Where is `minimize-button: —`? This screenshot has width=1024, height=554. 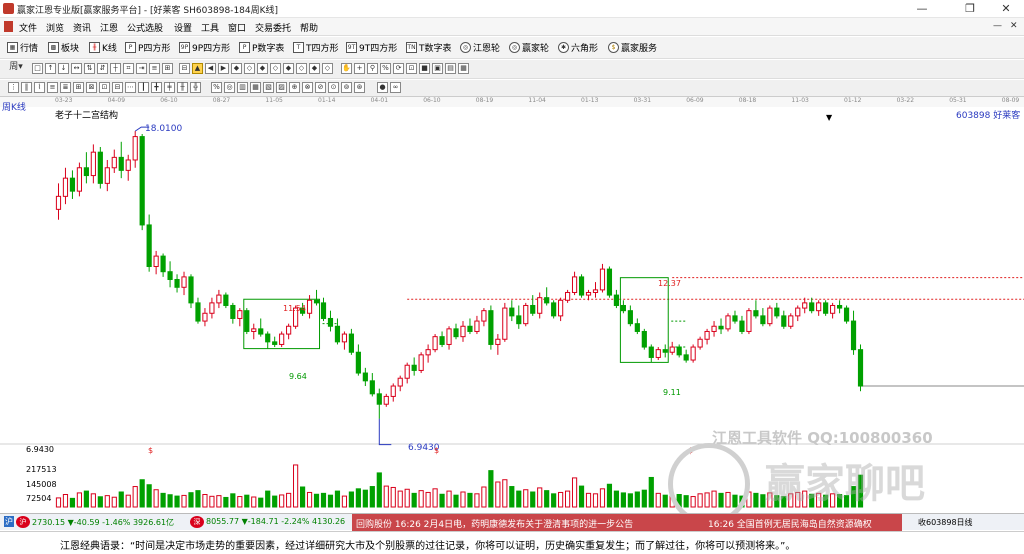
minimize-button: — is located at coordinates (922, 8).